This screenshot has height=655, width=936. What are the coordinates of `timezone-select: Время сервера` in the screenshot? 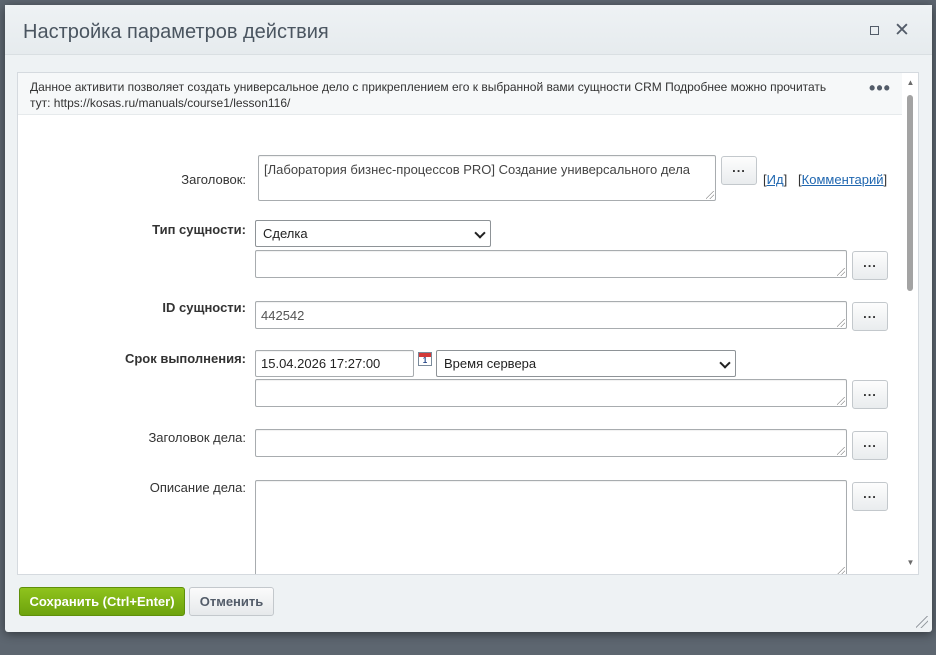 It's located at (586, 363).